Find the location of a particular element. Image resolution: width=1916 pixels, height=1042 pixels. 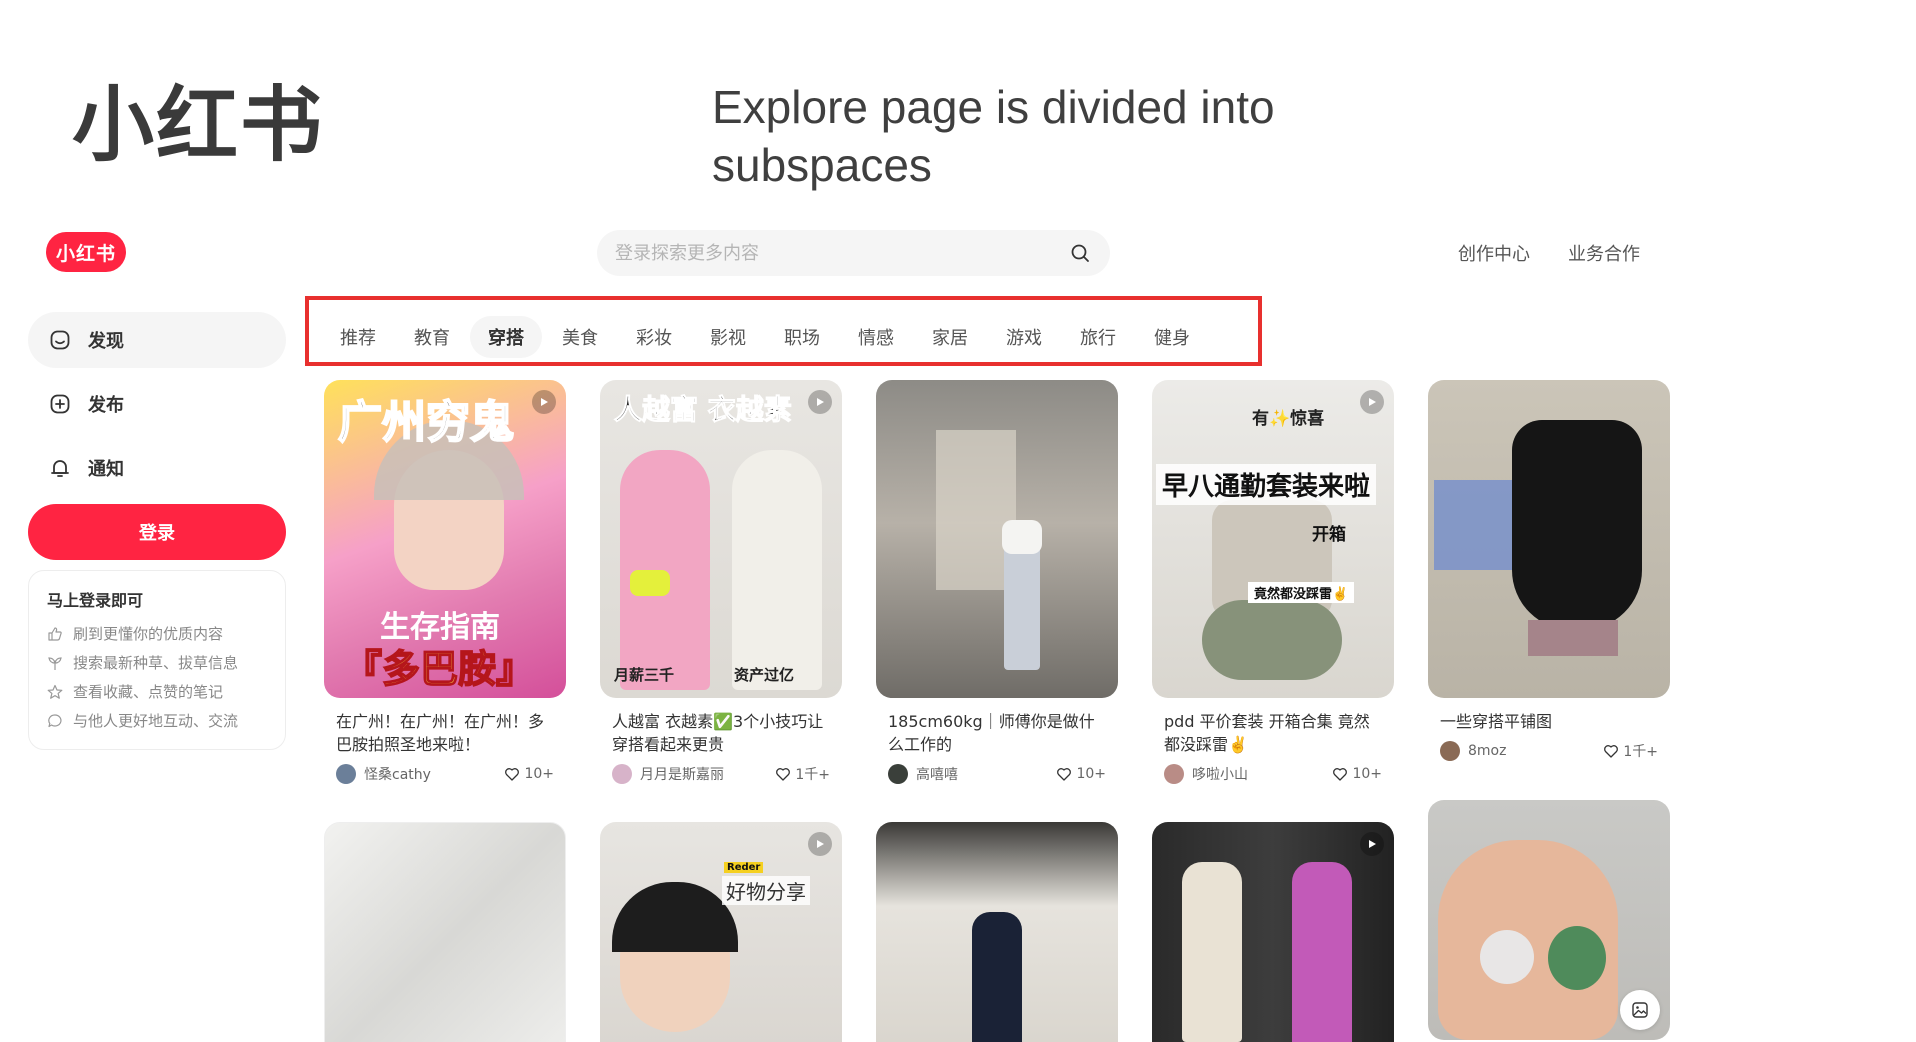

author-name: 高嘻嘻 is located at coordinates (937, 775).